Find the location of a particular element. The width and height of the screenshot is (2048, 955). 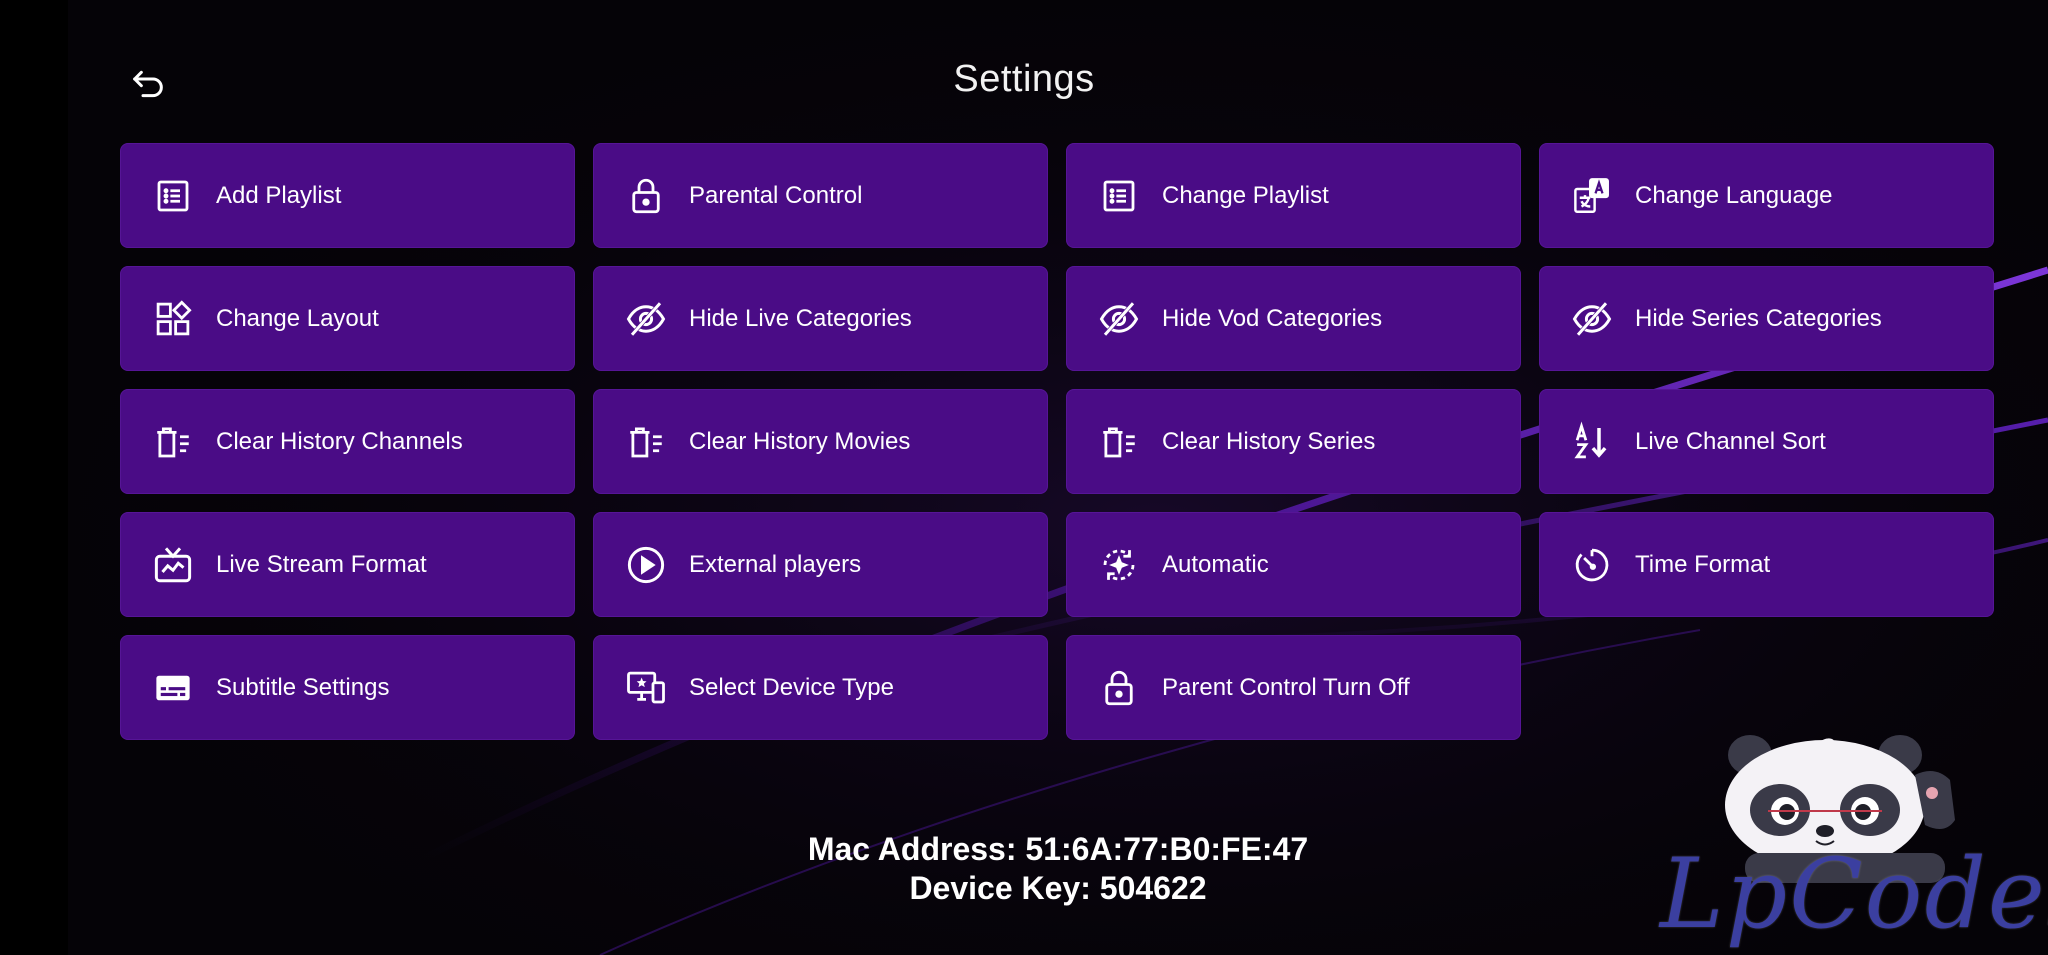

parental-control-button: Parental Control is located at coordinates (820, 195).